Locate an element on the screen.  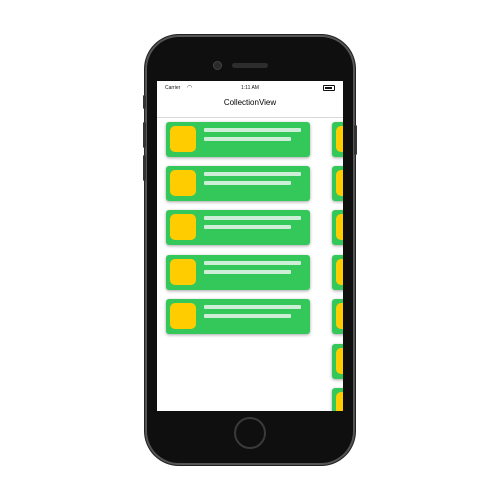
volume-down-button is located at coordinates (144, 168).